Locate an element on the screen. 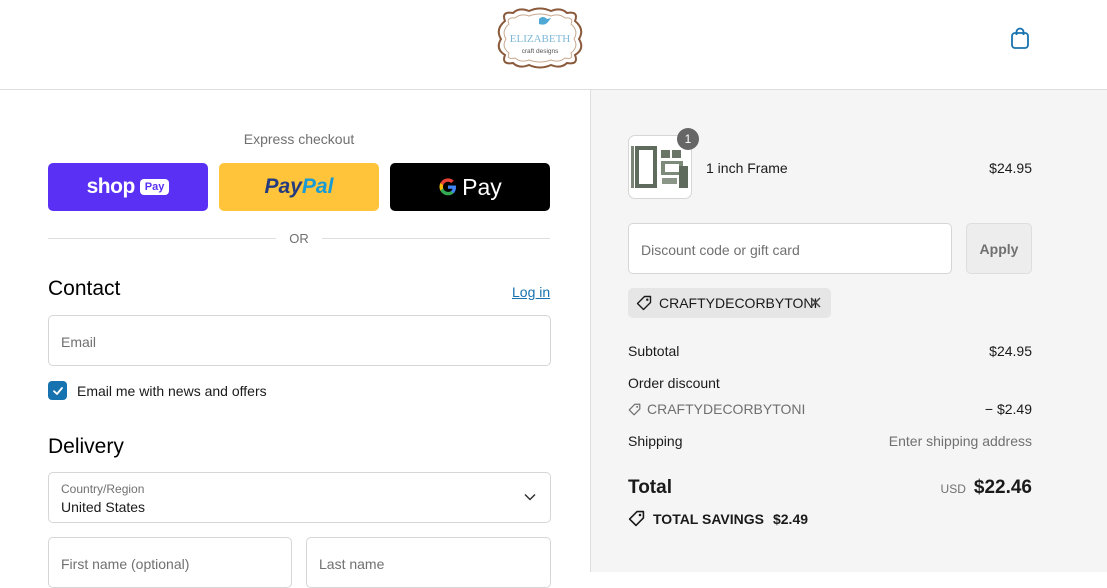 This screenshot has height=588, width=1107. discount-code-row: CRAFTYDECORBYTONI − $2.49 is located at coordinates (830, 409).